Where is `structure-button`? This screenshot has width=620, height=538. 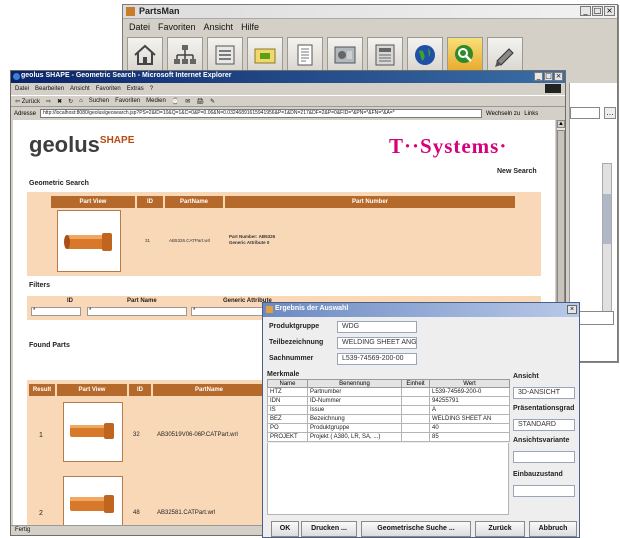
structure-button is located at coordinates (185, 55).